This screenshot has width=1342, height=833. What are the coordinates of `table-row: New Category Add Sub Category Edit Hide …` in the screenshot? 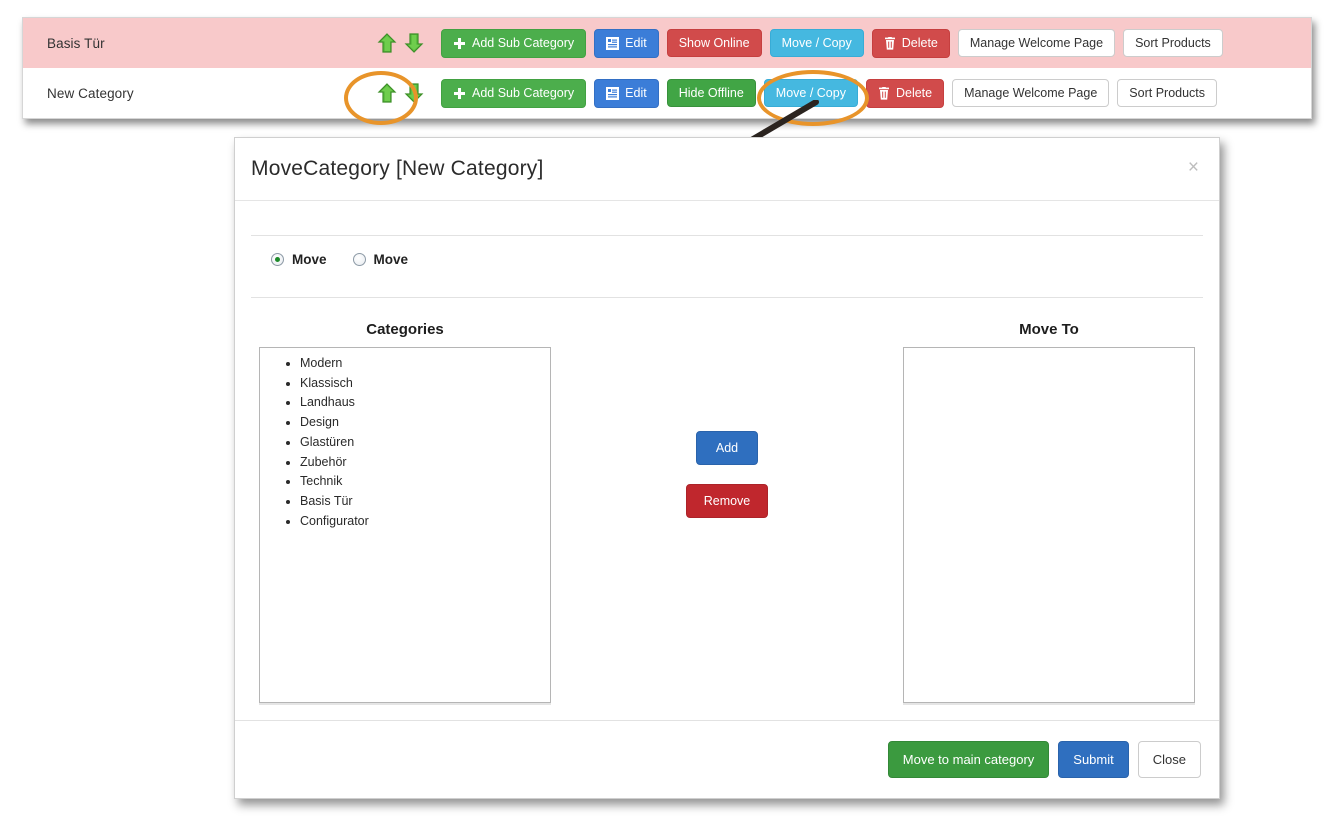 It's located at (667, 93).